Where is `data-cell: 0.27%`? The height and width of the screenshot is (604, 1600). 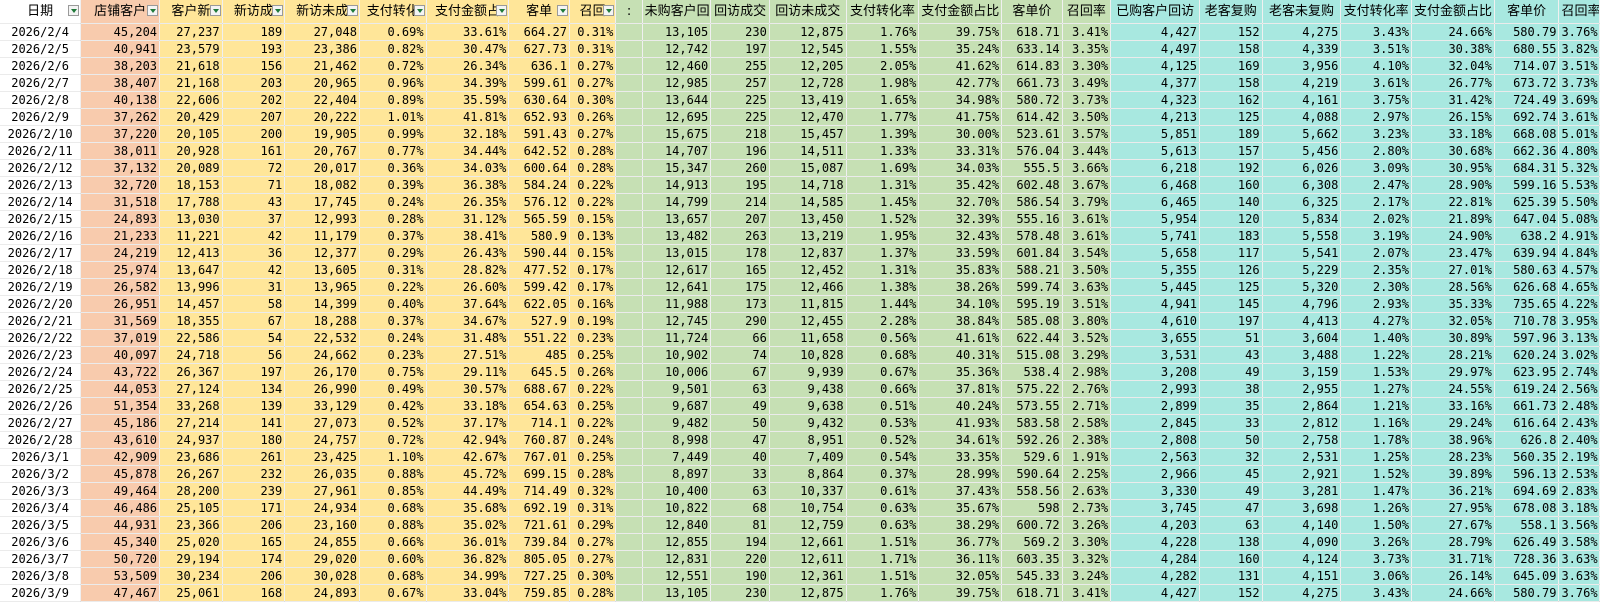
data-cell: 0.27% is located at coordinates (593, 134).